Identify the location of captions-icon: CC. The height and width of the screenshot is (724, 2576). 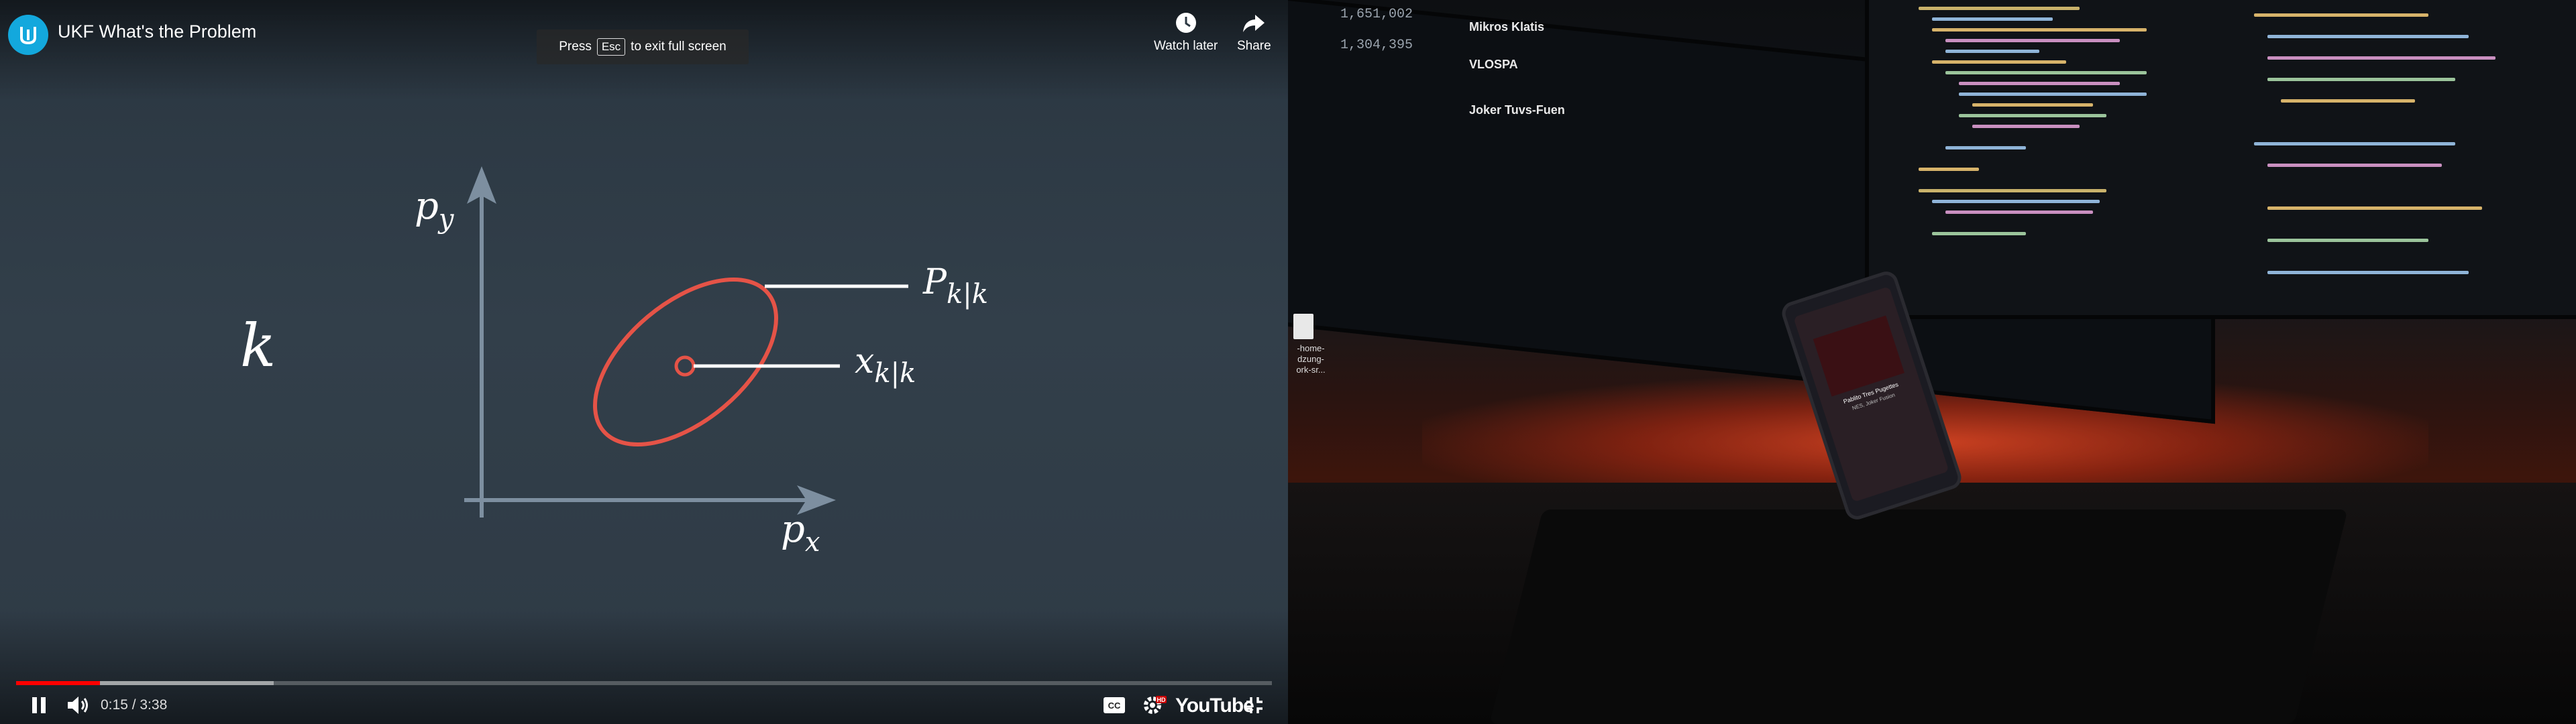
(1114, 705).